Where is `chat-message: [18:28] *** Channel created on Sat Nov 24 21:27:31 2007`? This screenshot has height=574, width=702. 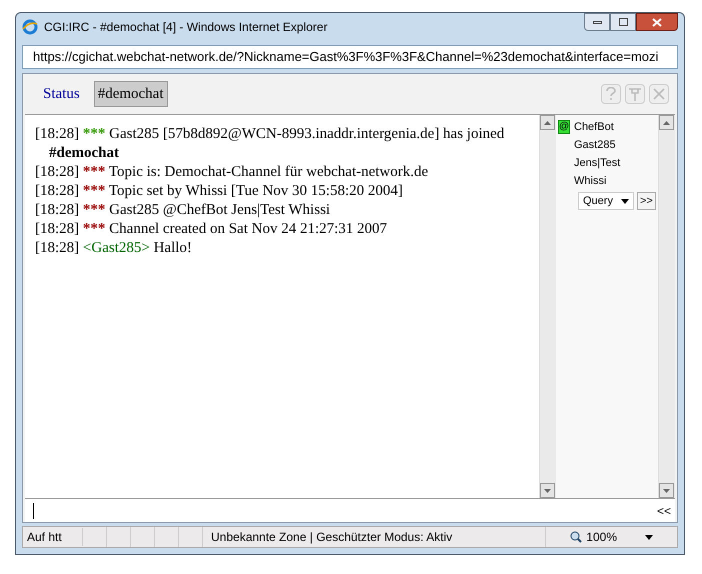 chat-message: [18:28] *** Channel created on Sat Nov 24 21:27:31 2007 is located at coordinates (211, 229).